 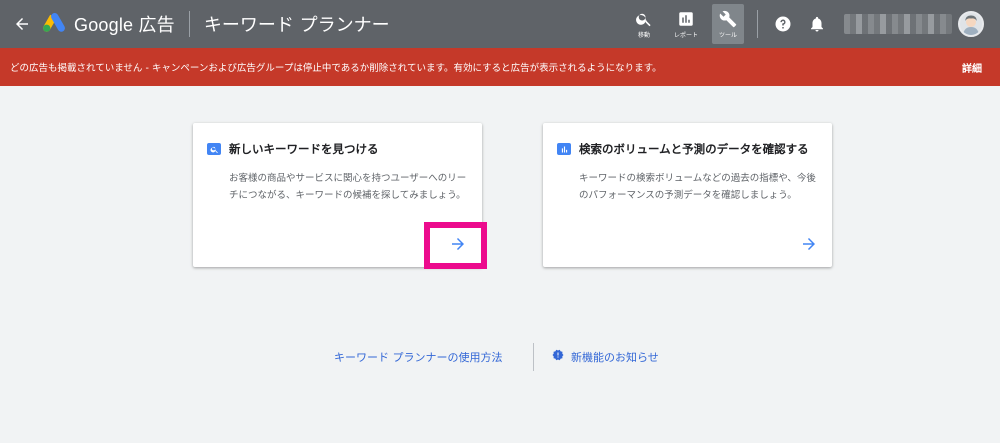 I want to click on help-icon, so click(x=783, y=24).